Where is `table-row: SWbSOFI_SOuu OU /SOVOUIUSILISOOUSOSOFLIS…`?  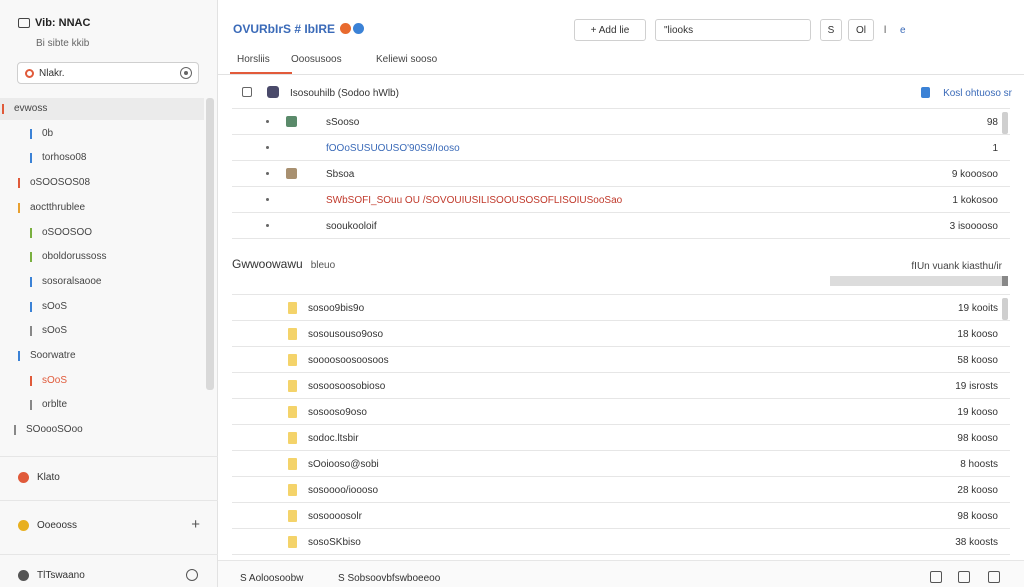 table-row: SWbSOFI_SOuu OU /SOVOUIUSILISOOUSOSOFLIS… is located at coordinates (621, 200).